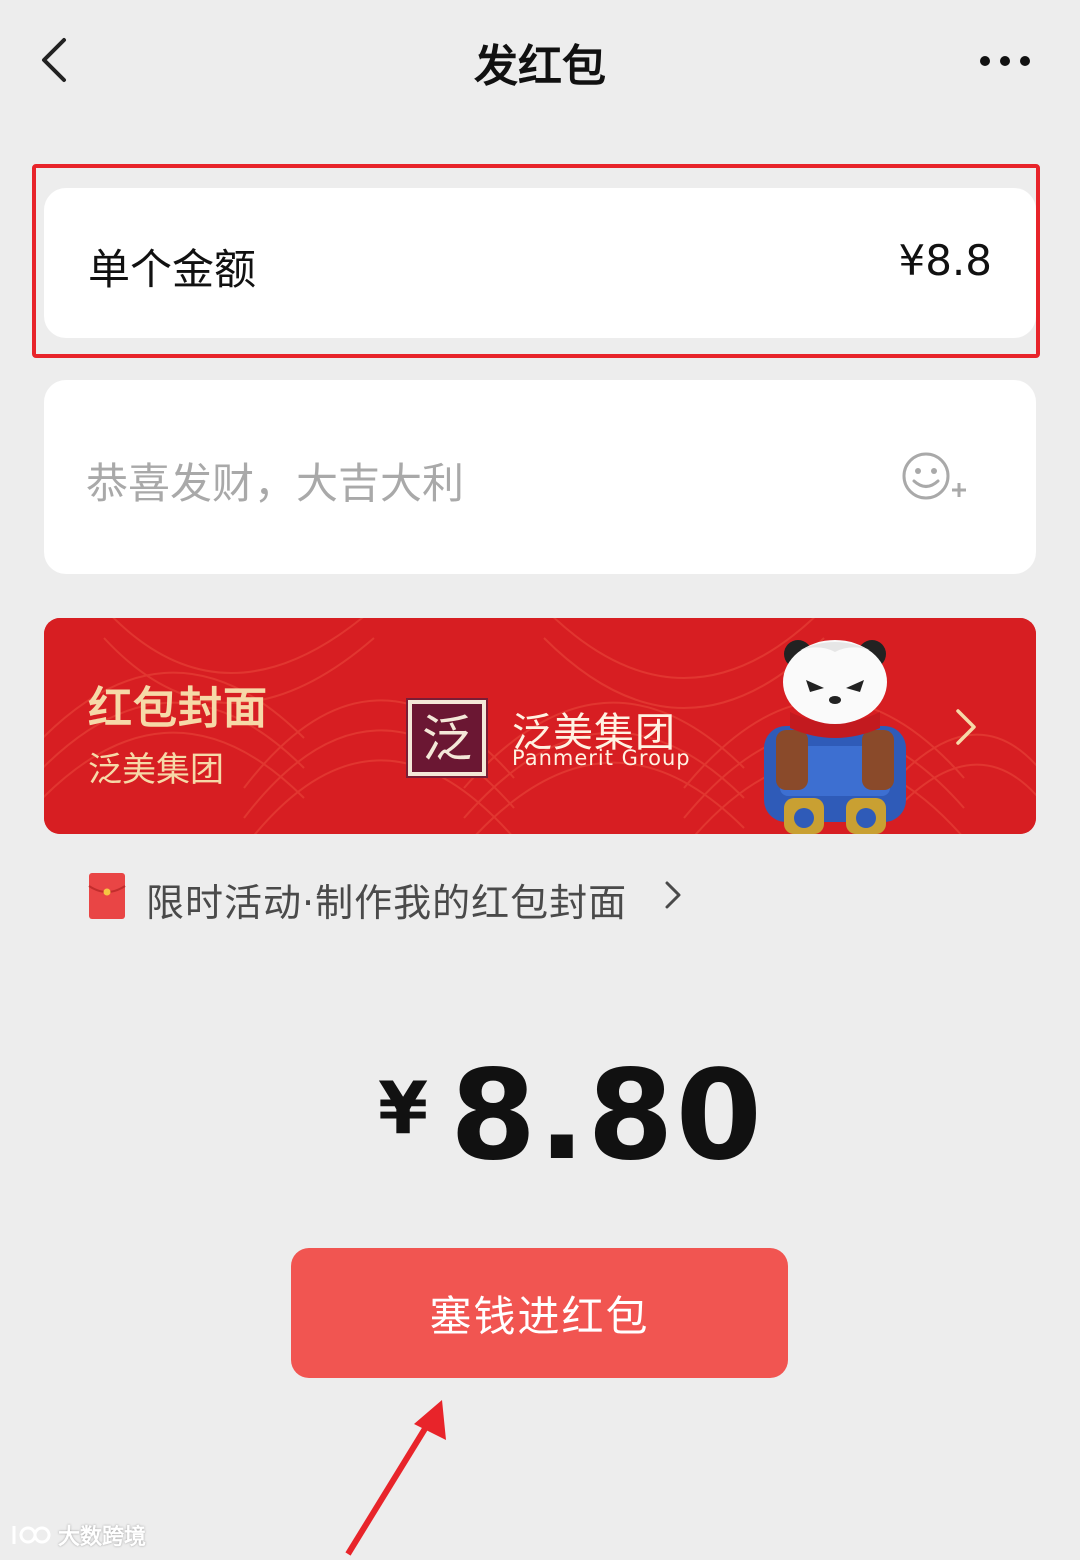 The image size is (1080, 1560). I want to click on cover-chevron, so click(965, 727).